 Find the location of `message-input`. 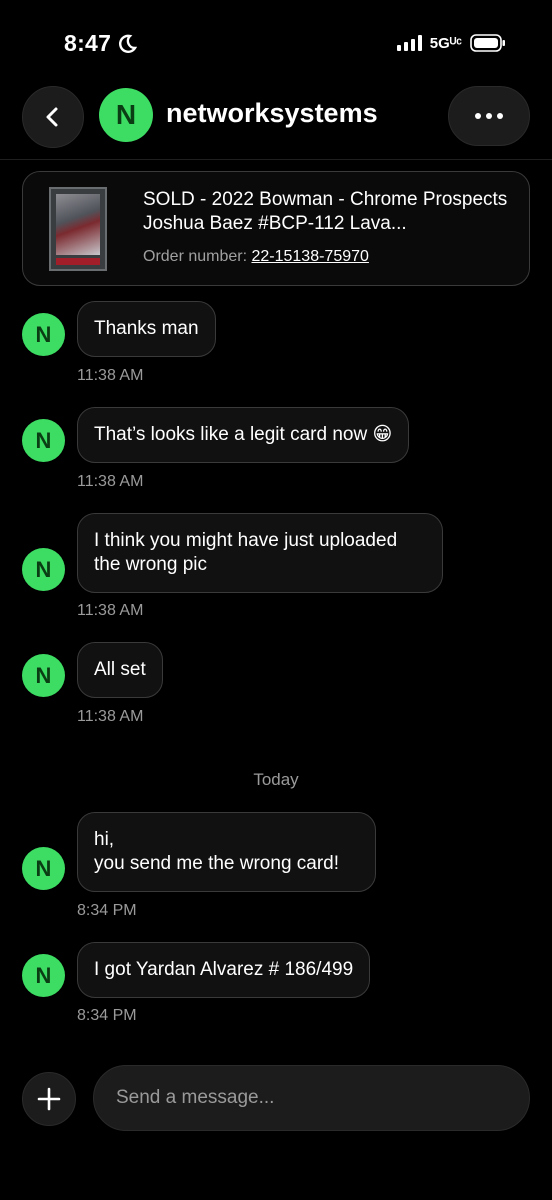

message-input is located at coordinates (311, 1098).